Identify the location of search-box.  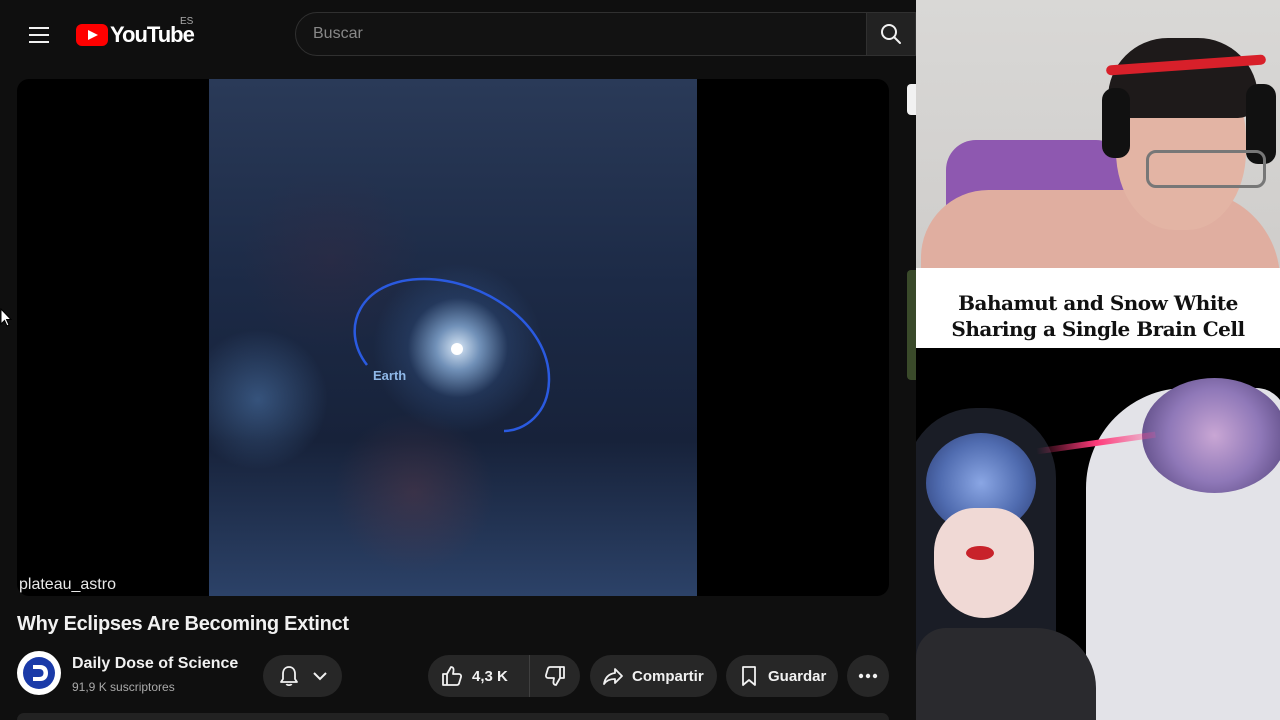
(581, 34).